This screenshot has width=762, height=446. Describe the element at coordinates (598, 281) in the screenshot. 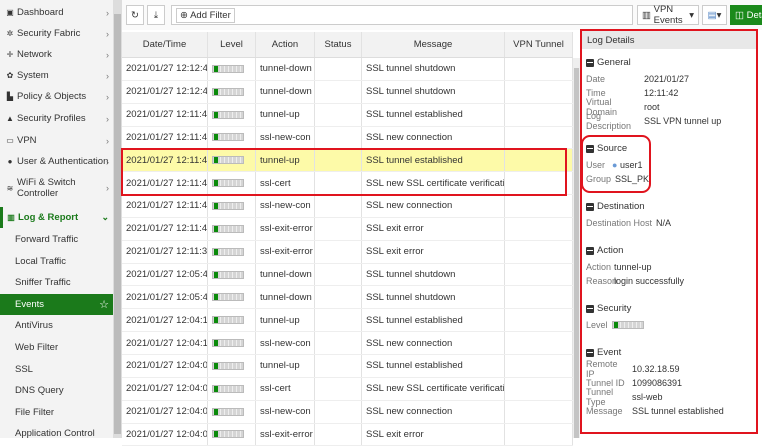

I see `label: Reason` at that location.